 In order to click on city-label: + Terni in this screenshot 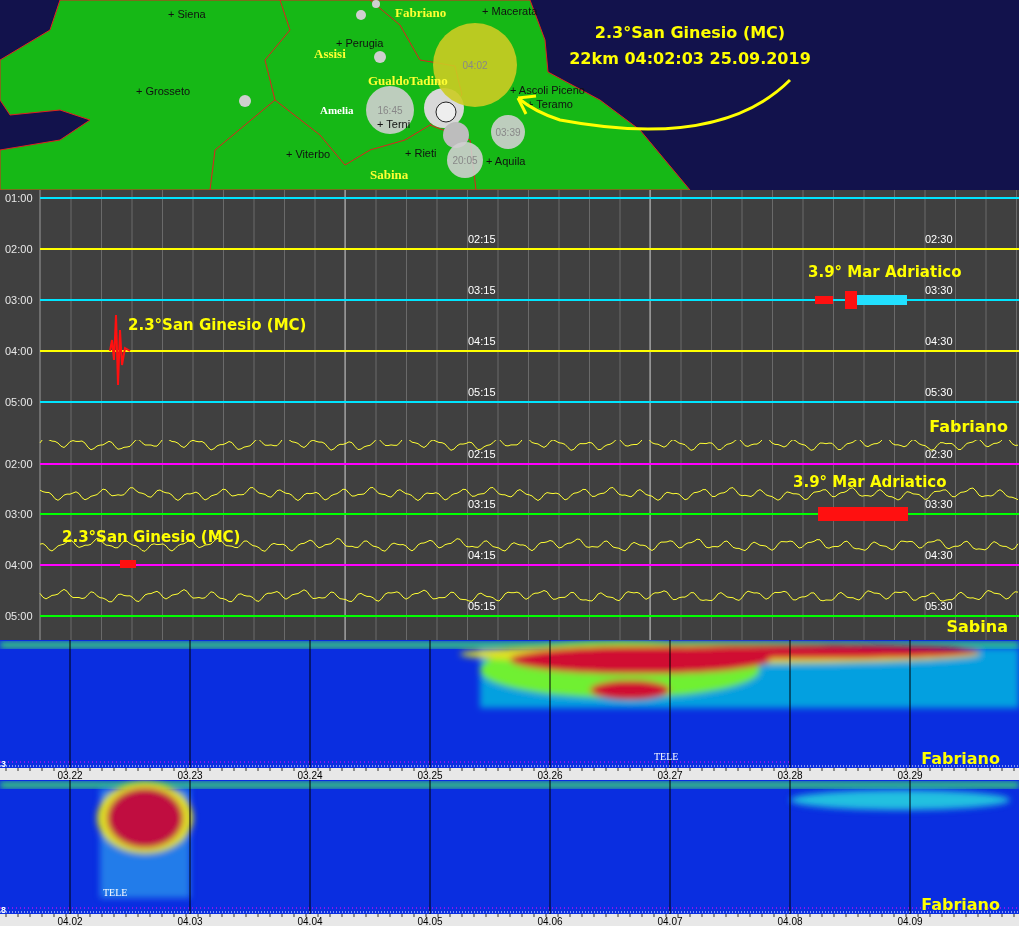, I will do `click(394, 124)`.